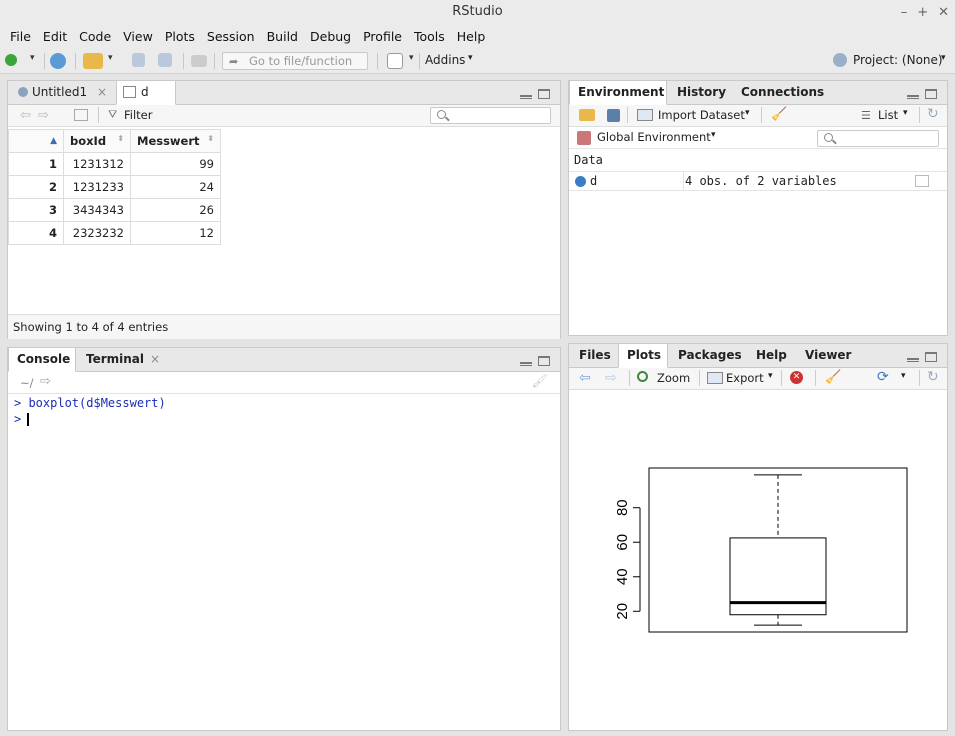  Describe the element at coordinates (11, 60) in the screenshot. I see `new-file-icon` at that location.